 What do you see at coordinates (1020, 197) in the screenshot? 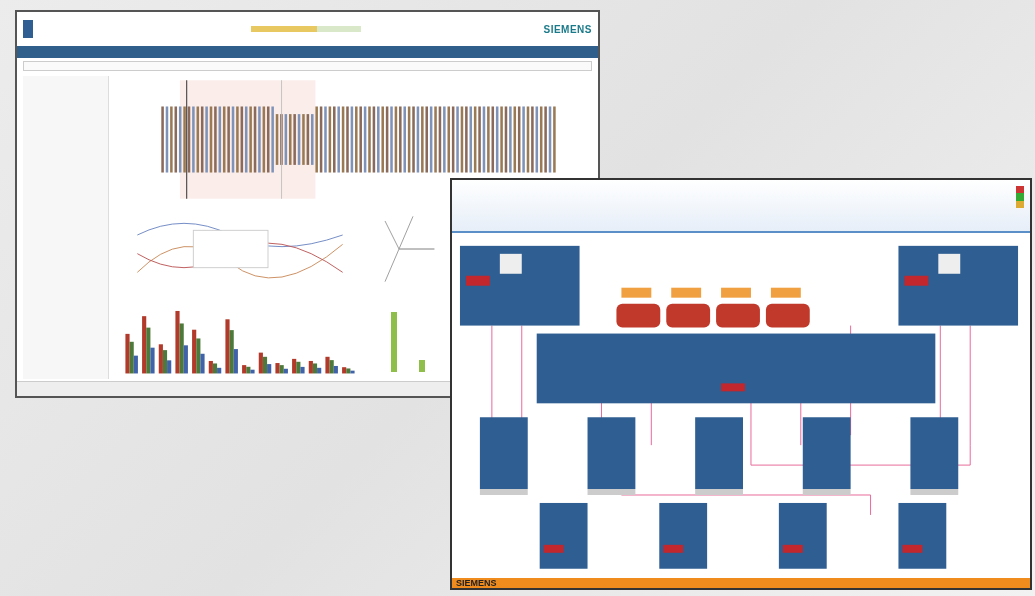
I see `status-light-icon` at bounding box center [1020, 197].